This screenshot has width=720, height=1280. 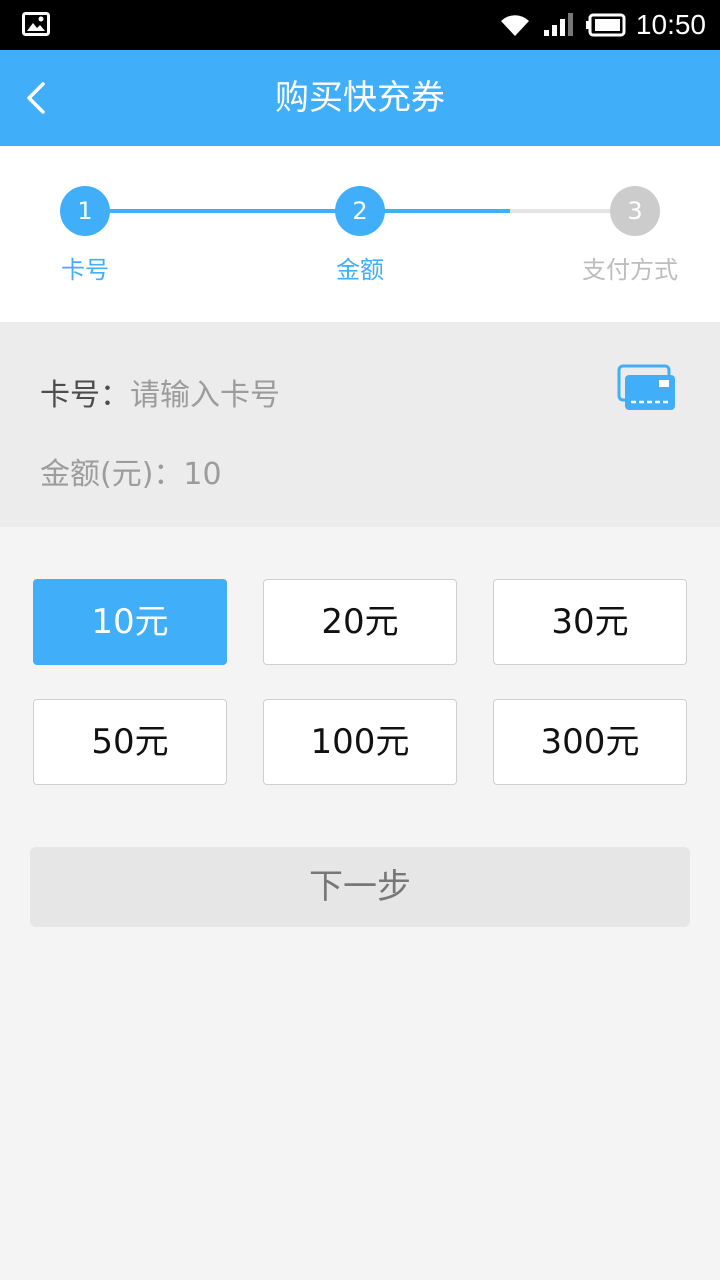 I want to click on card-icon, so click(x=647, y=388).